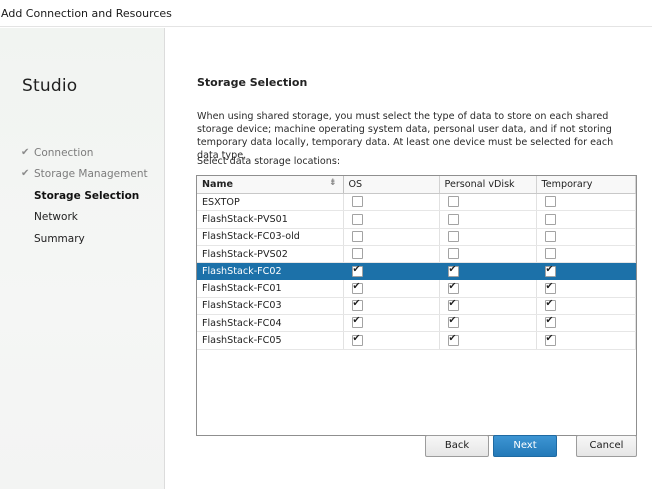 This screenshot has width=652, height=489. What do you see at coordinates (59, 238) in the screenshot?
I see `step-label: Summary` at bounding box center [59, 238].